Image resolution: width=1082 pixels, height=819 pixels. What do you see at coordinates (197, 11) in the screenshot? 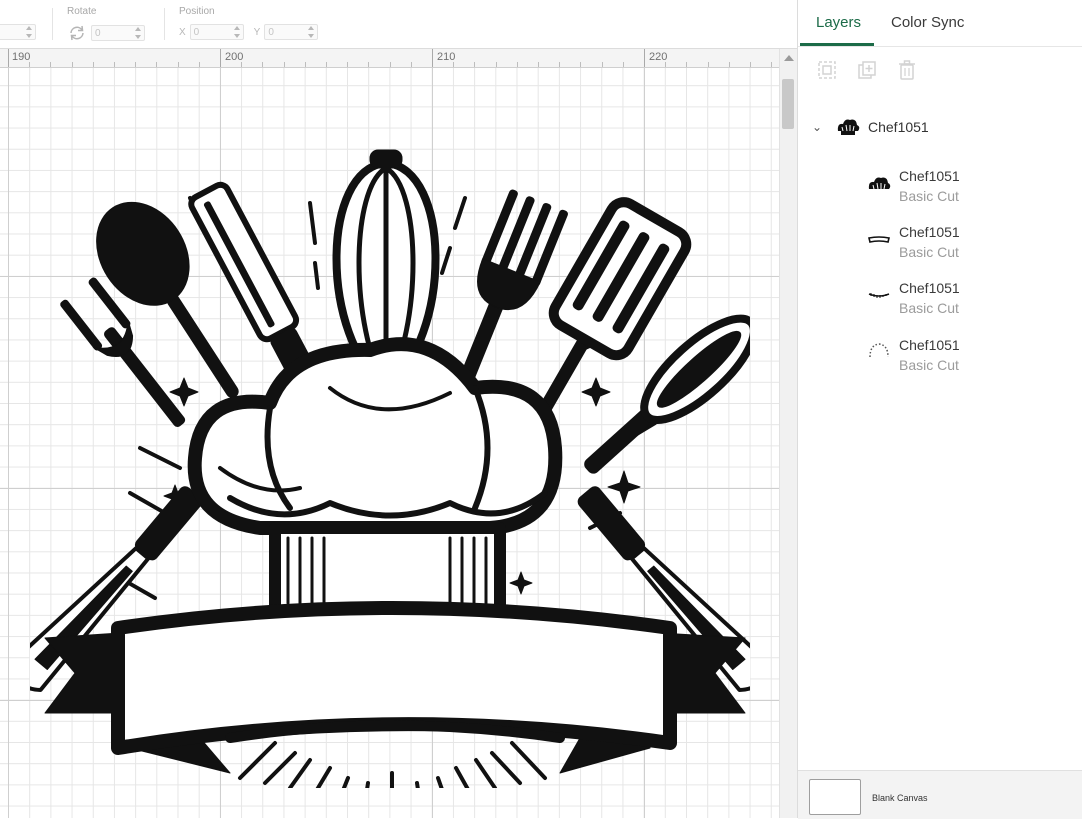
I see `position-label: Position` at bounding box center [197, 11].